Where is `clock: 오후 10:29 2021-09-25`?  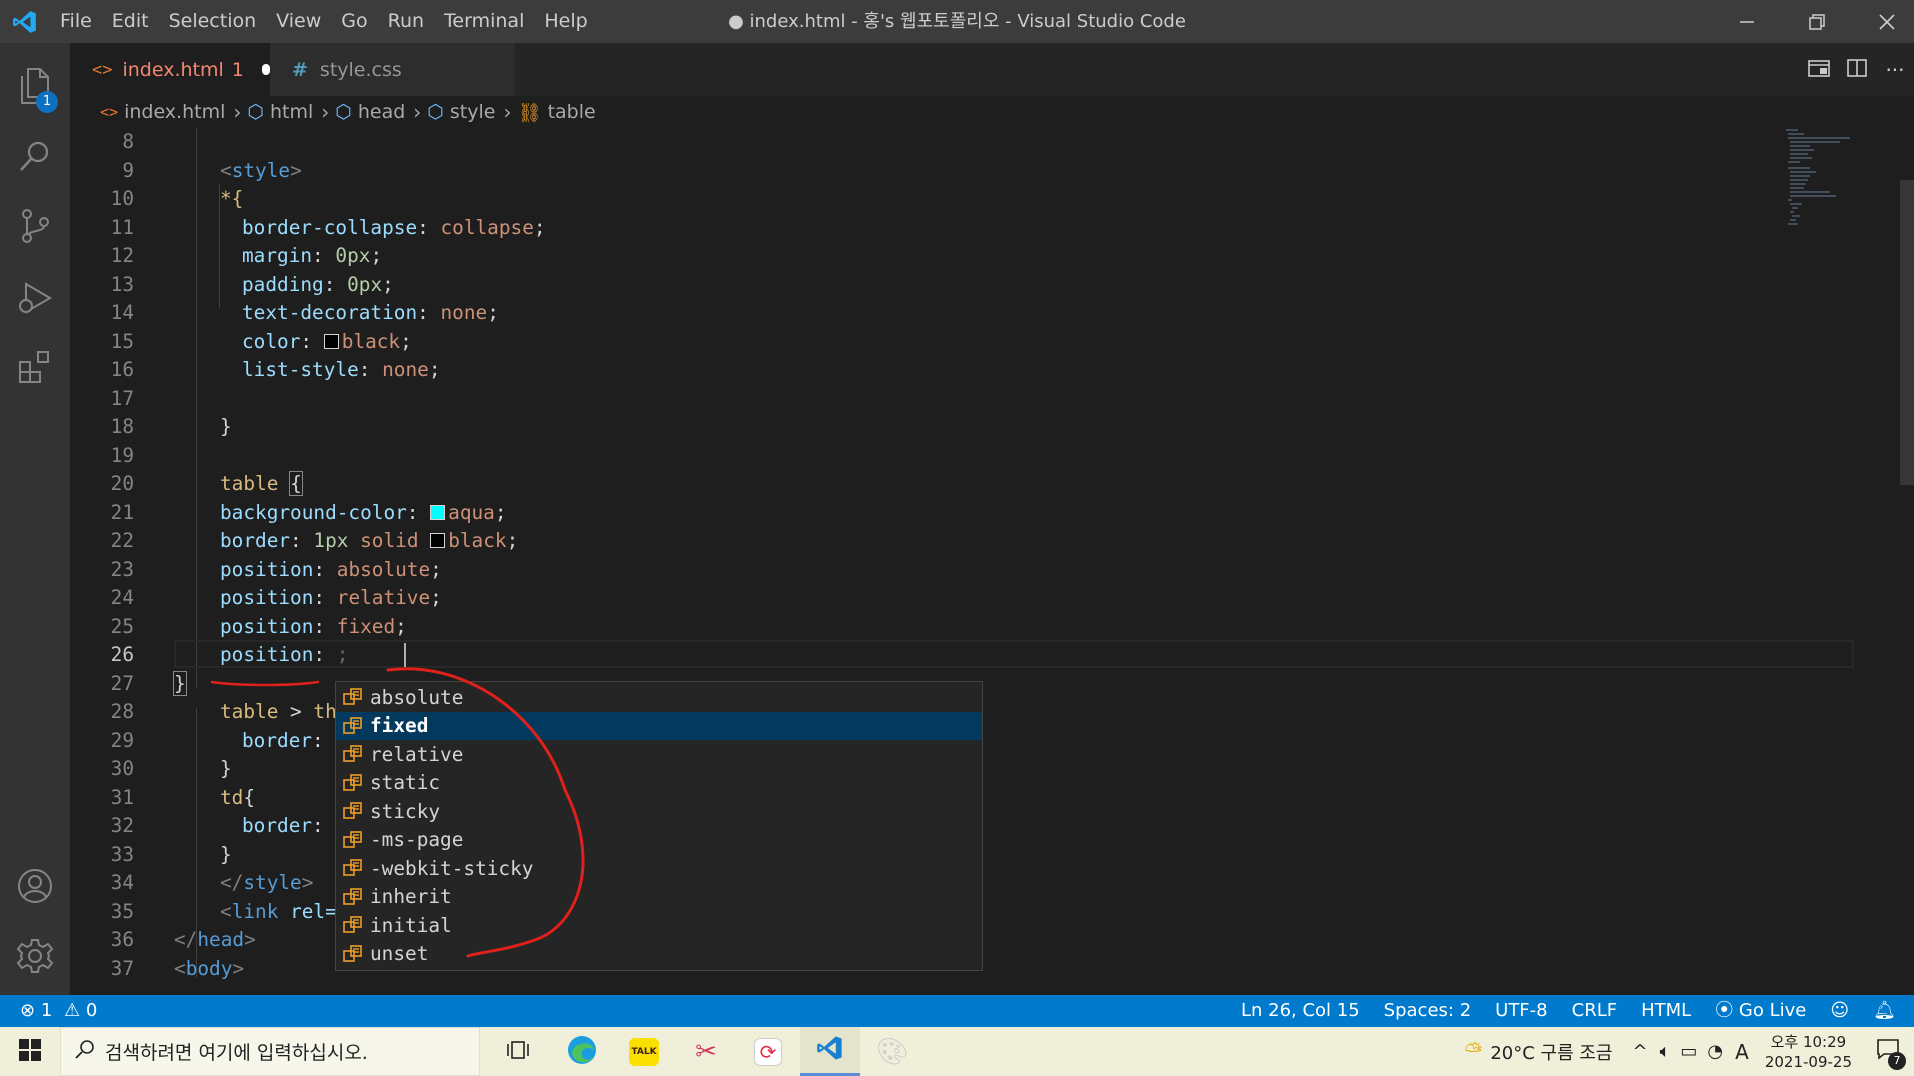 clock: 오후 10:29 2021-09-25 is located at coordinates (1808, 1052).